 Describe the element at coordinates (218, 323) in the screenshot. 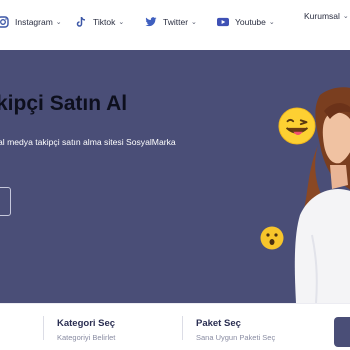

I see `step-package-title: Paket Seç` at that location.